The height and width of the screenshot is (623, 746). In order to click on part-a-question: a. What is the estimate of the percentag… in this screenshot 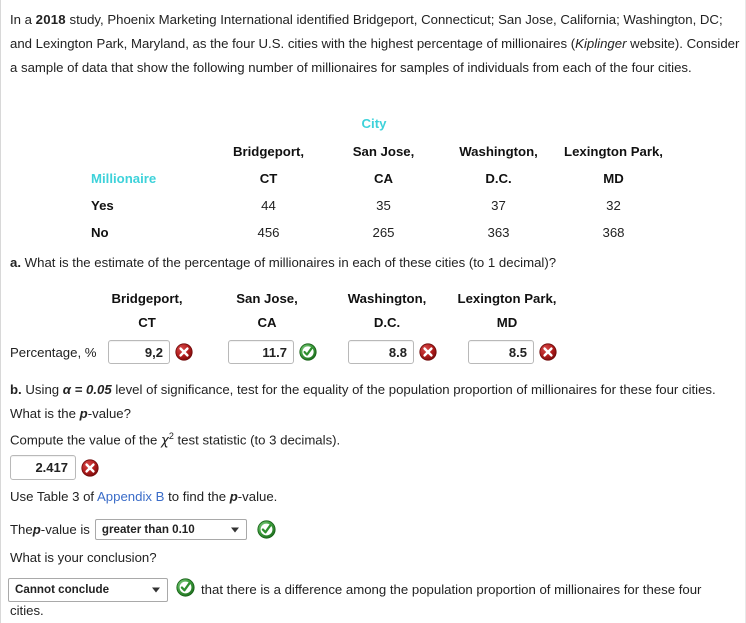, I will do `click(375, 263)`.